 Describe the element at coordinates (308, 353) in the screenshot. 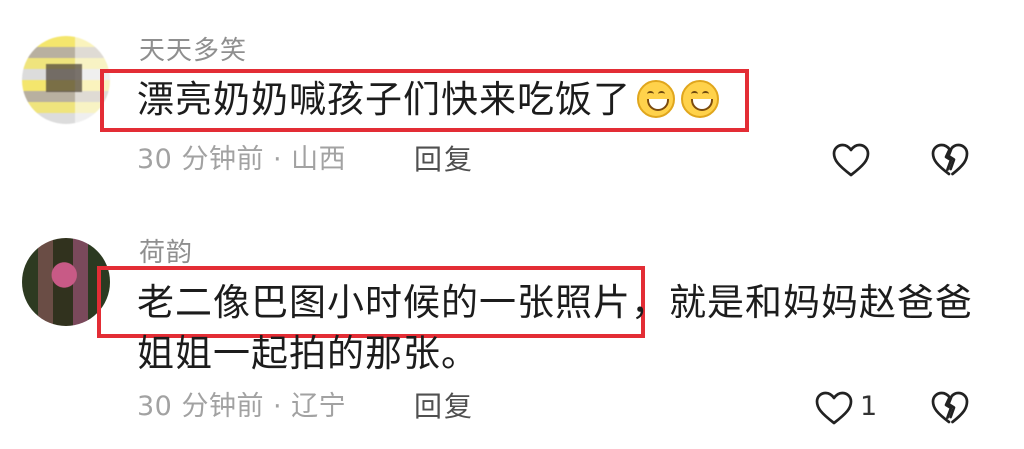

I see `comment-text-line: 姐姐一起拍的那张。` at that location.